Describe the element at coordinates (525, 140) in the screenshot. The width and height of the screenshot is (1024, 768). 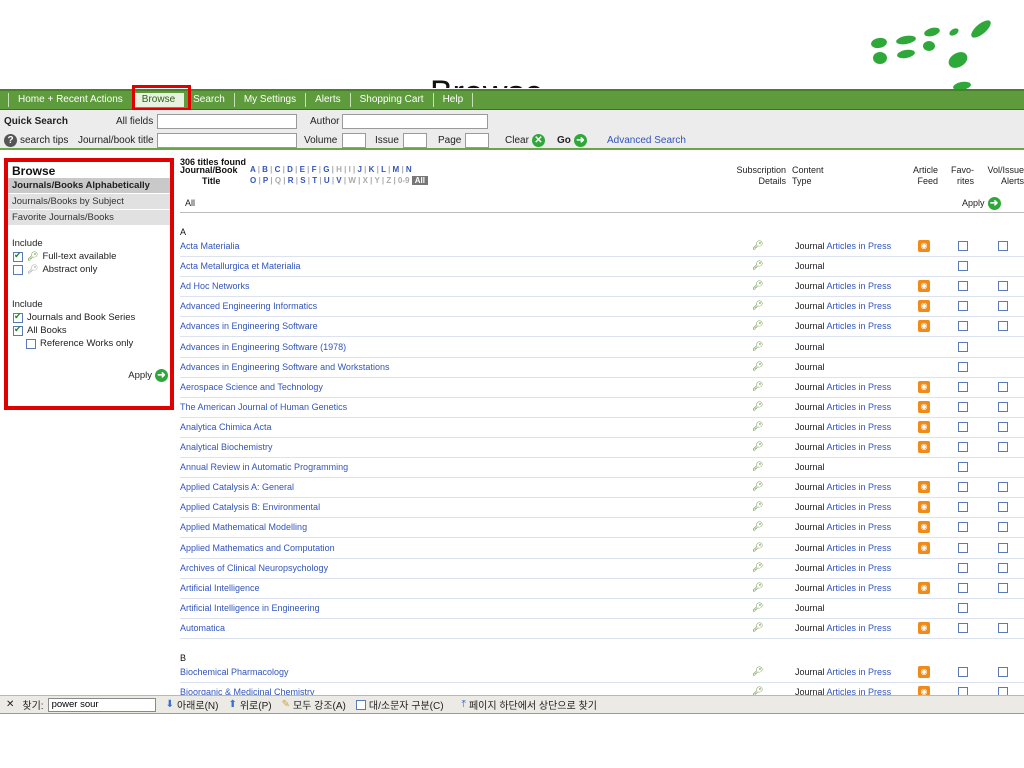
I see `clear-button: Clear ✕` at that location.